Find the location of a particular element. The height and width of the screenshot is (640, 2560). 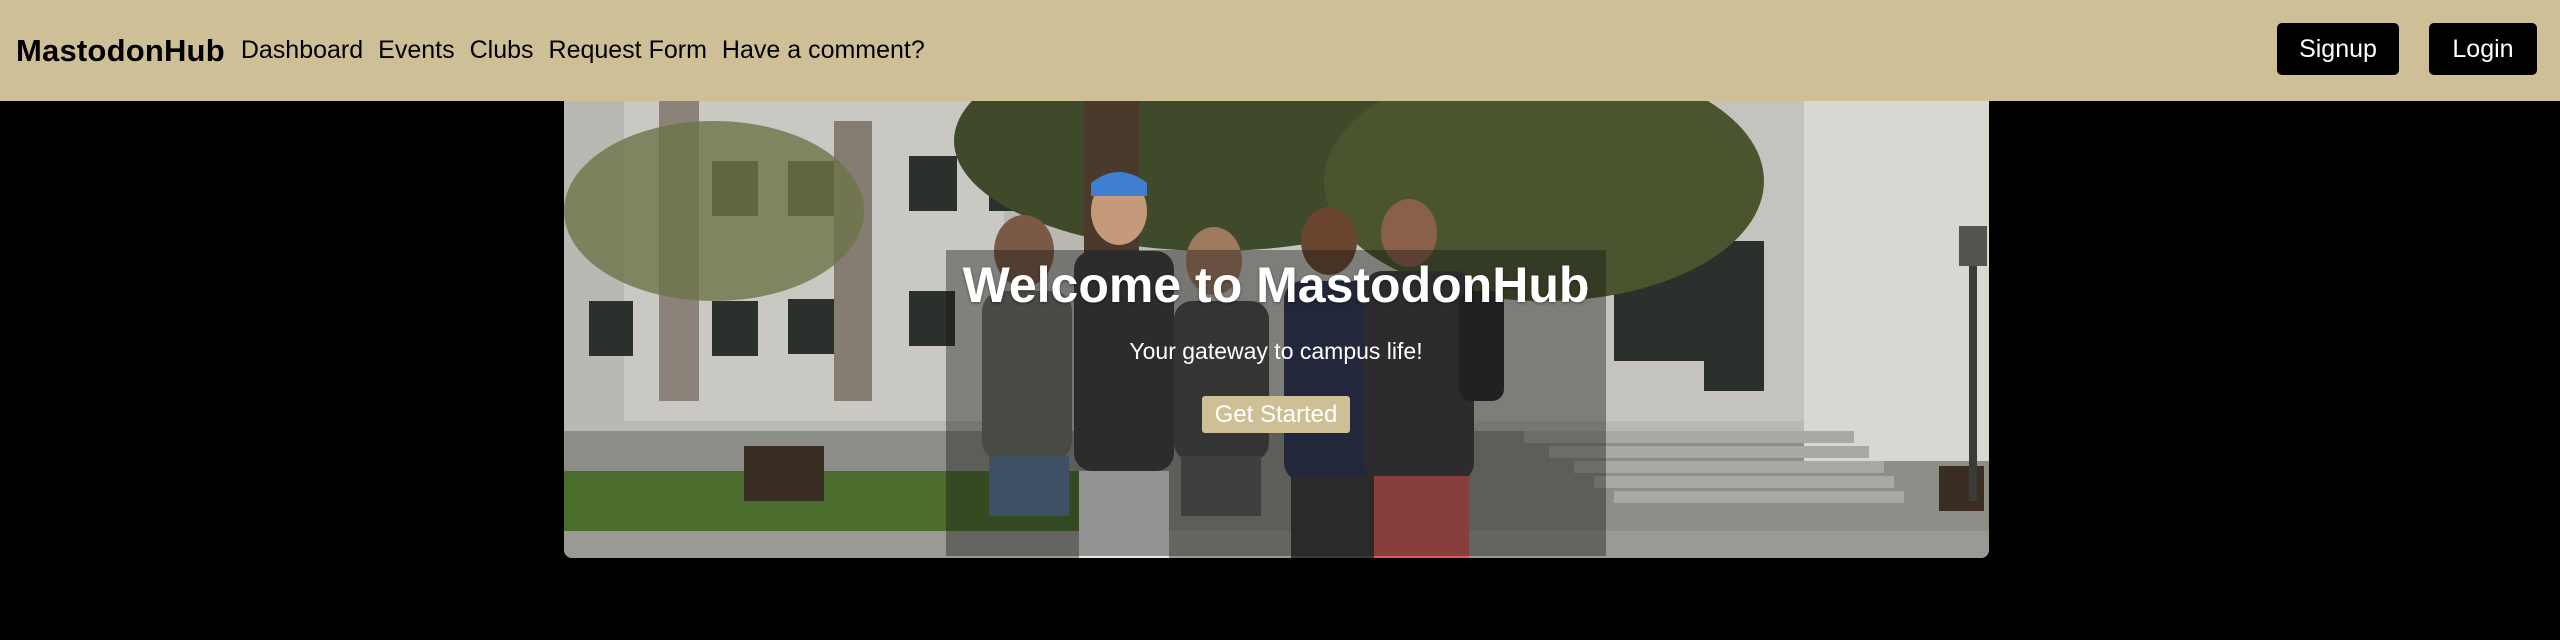

nav-link-clubs: Clubs is located at coordinates (502, 50).